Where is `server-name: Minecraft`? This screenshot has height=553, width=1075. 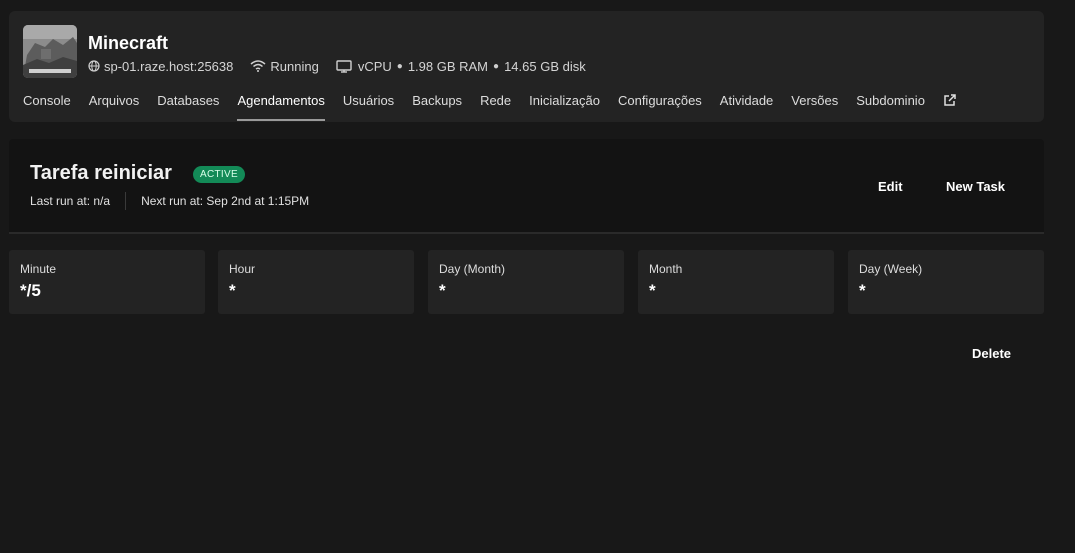
server-name: Minecraft is located at coordinates (128, 43).